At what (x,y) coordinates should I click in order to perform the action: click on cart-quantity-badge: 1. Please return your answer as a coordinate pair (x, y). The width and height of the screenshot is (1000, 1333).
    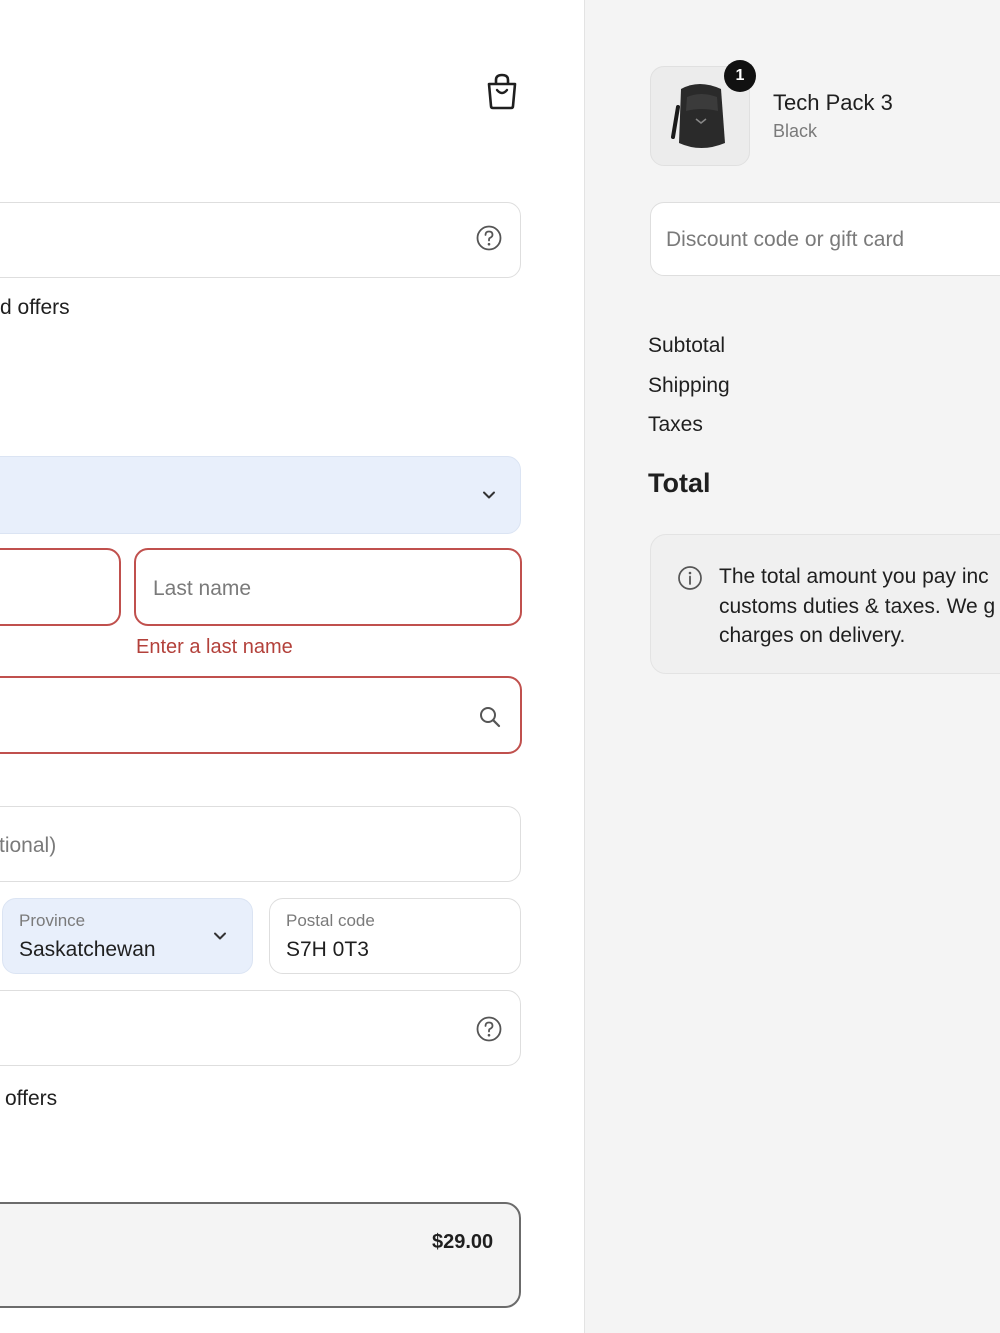
    Looking at the image, I should click on (740, 76).